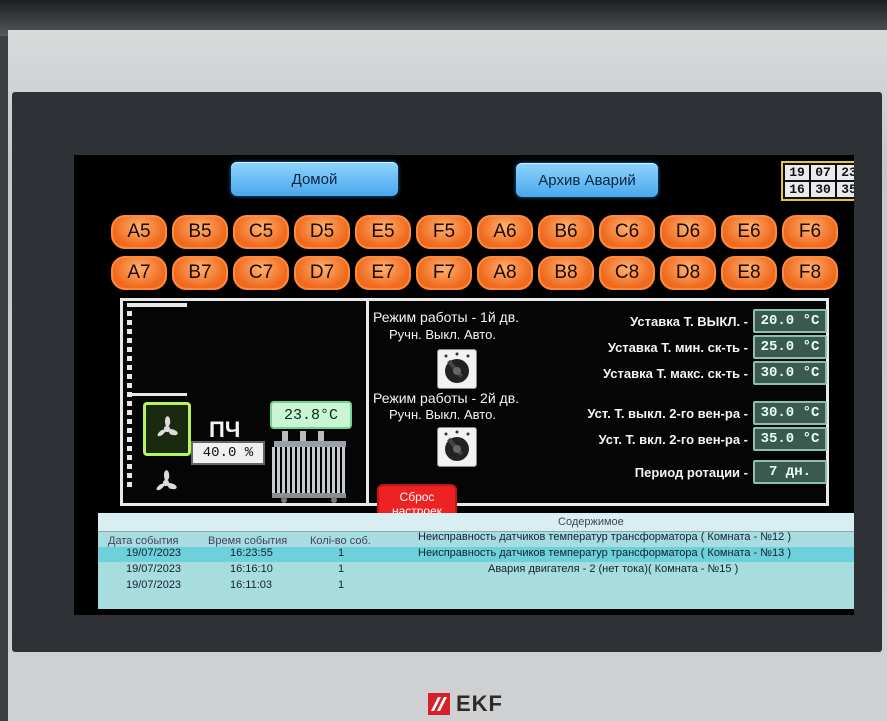 This screenshot has height=721, width=887. Describe the element at coordinates (845, 189) in the screenshot. I see `time-second: 35` at that location.